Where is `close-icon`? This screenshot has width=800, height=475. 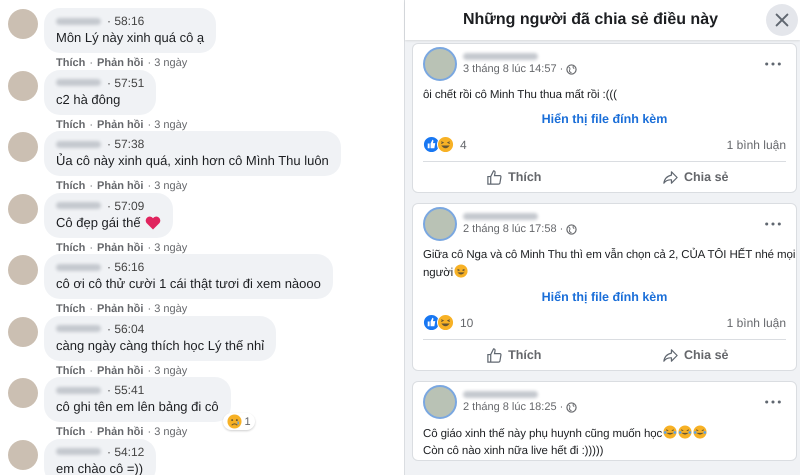
close-icon is located at coordinates (782, 20).